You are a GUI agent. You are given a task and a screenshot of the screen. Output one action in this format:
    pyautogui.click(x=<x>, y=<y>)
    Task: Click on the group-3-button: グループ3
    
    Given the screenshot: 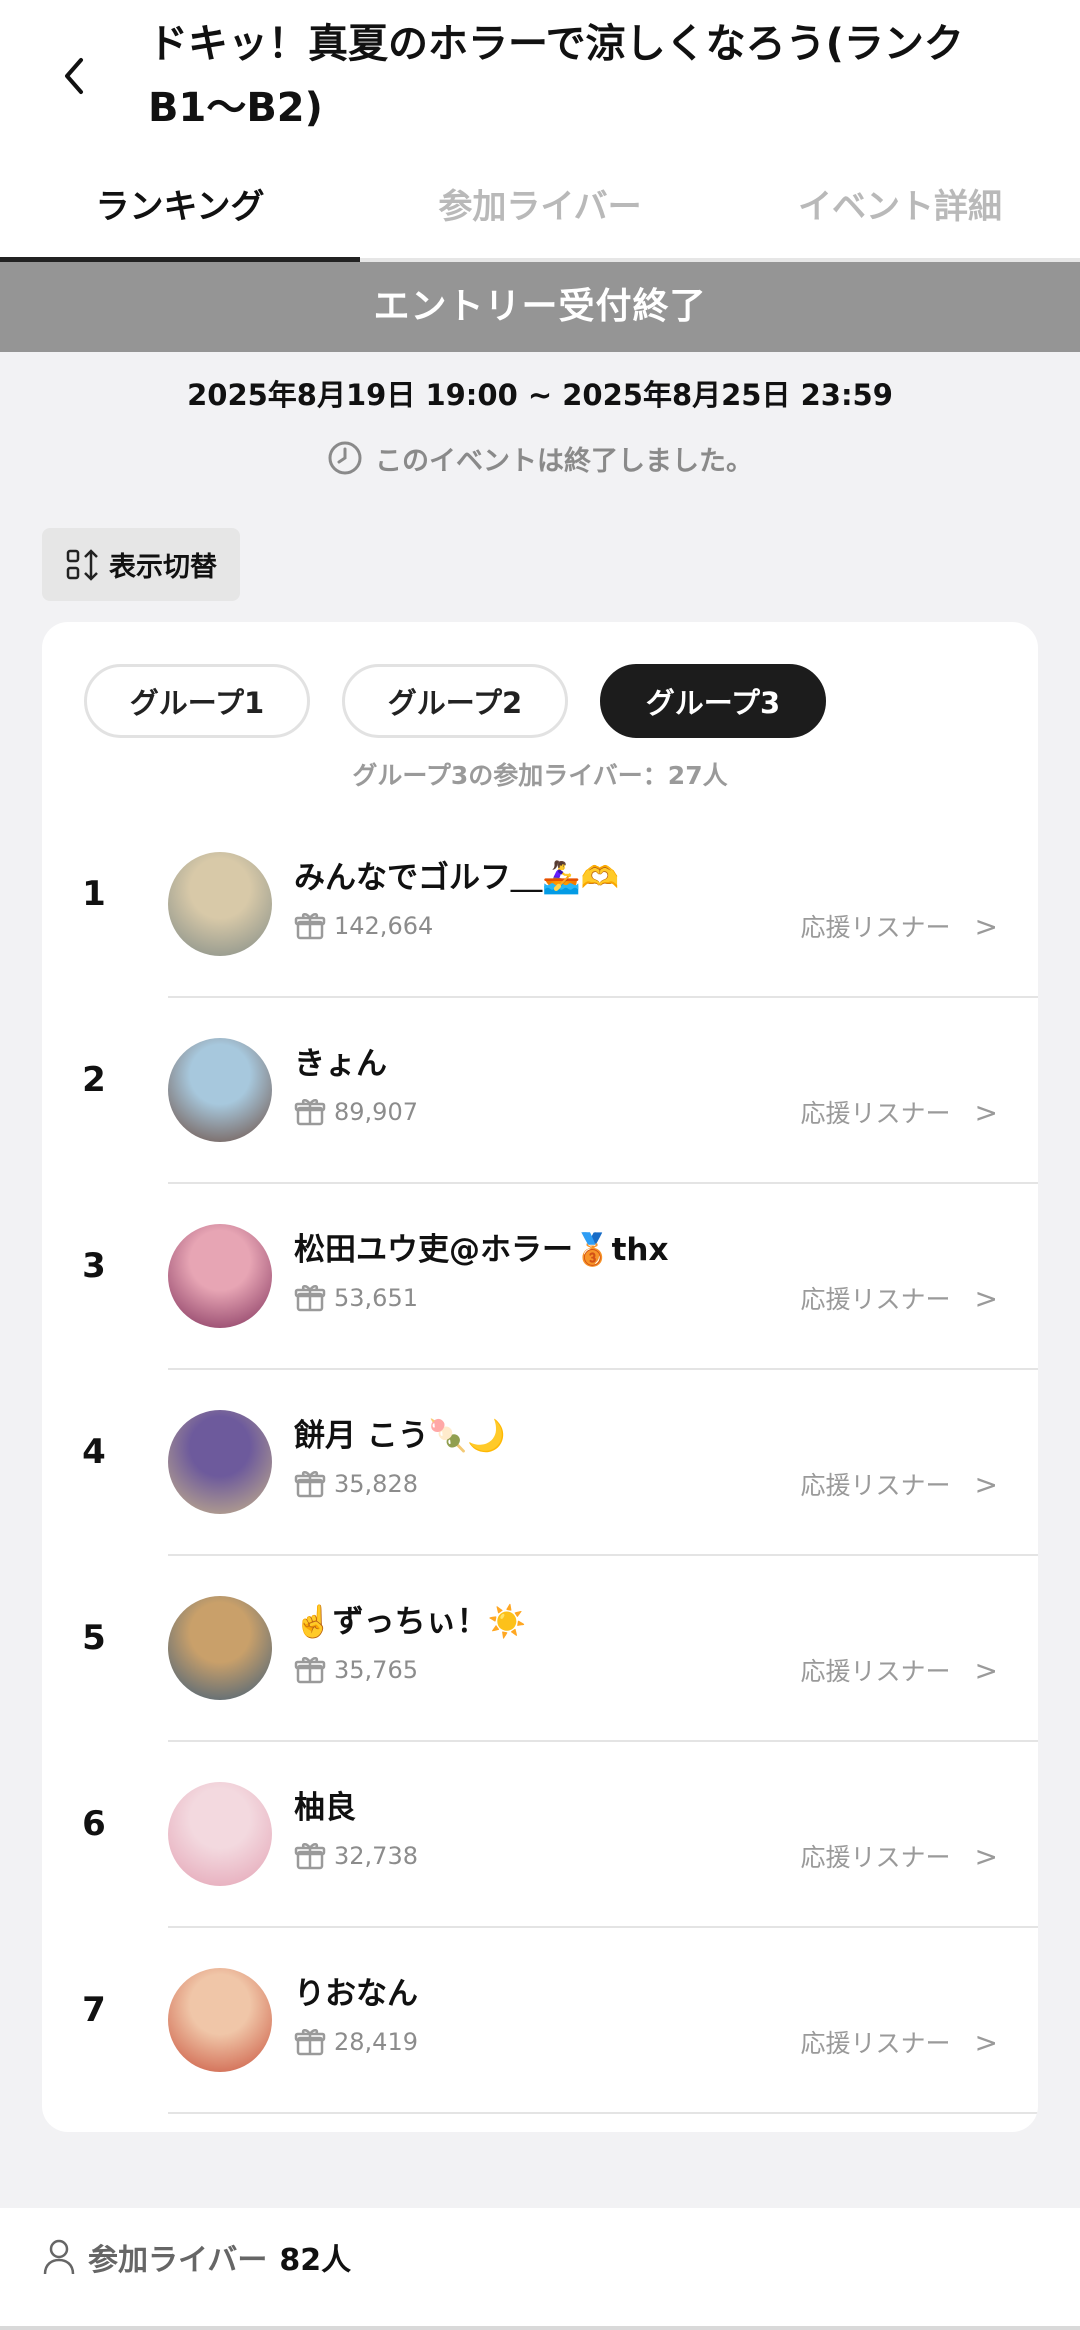 What is the action you would take?
    pyautogui.click(x=713, y=701)
    